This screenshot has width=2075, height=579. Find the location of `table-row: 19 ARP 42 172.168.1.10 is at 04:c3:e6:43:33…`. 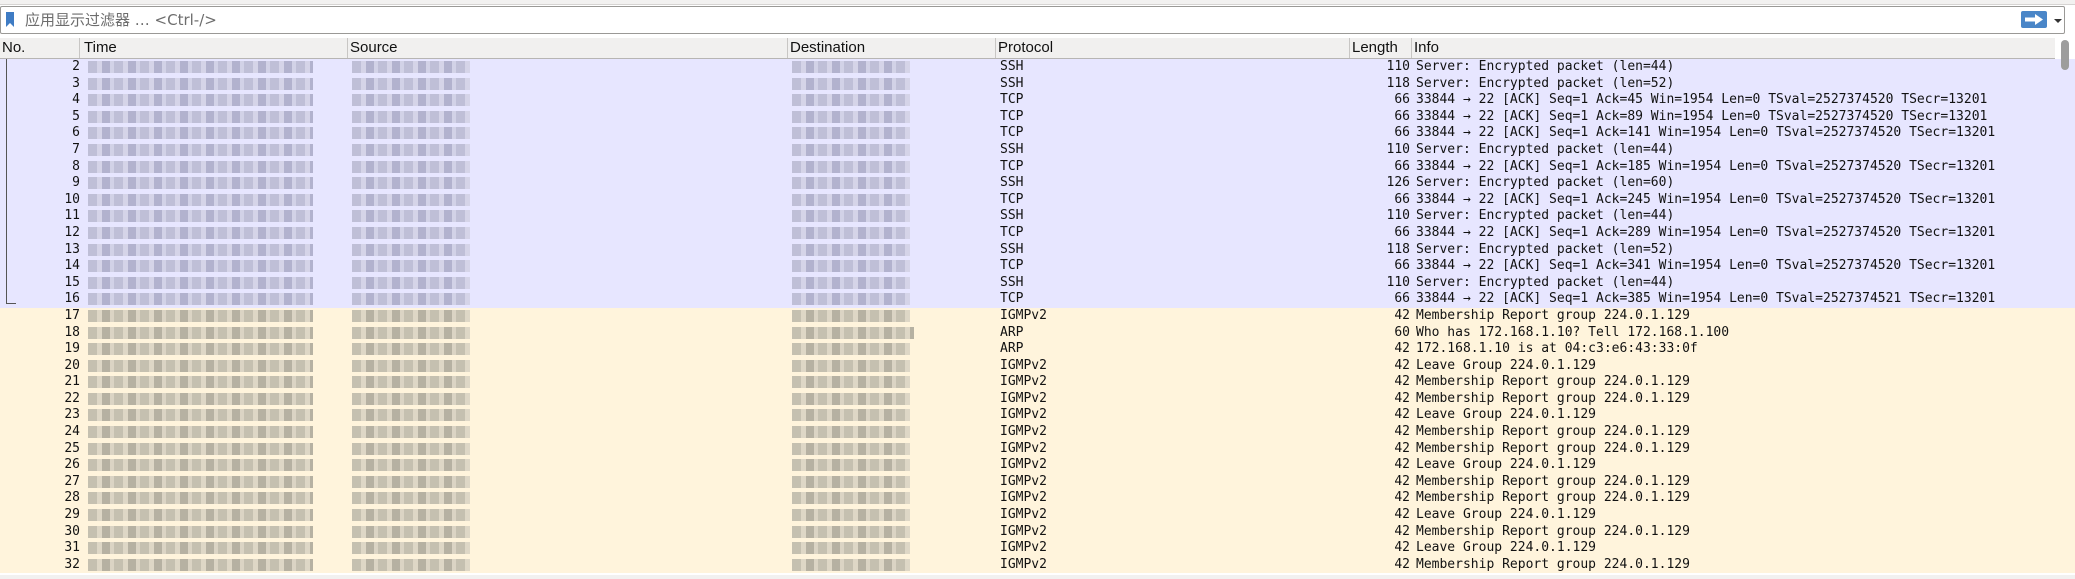

table-row: 19 ARP 42 172.168.1.10 is at 04:c3:e6:43:33… is located at coordinates (1037, 349).